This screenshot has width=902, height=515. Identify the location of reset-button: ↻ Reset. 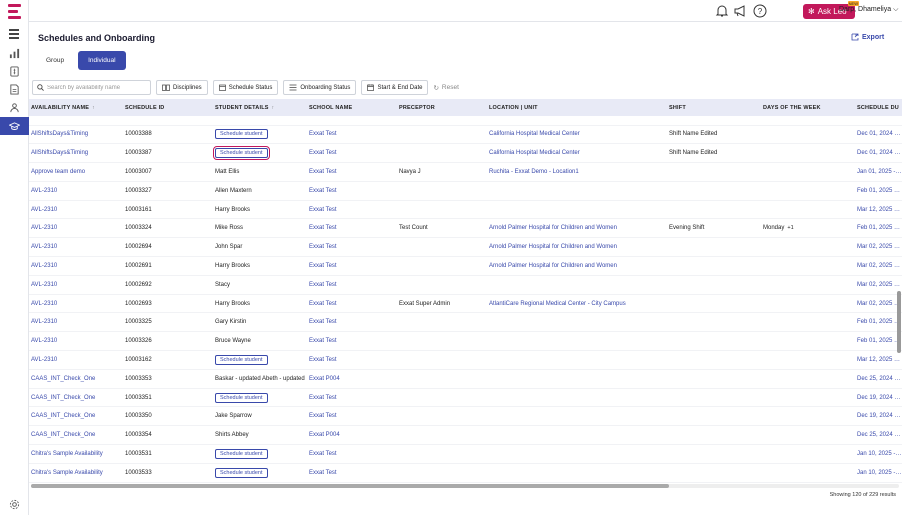
(445, 88).